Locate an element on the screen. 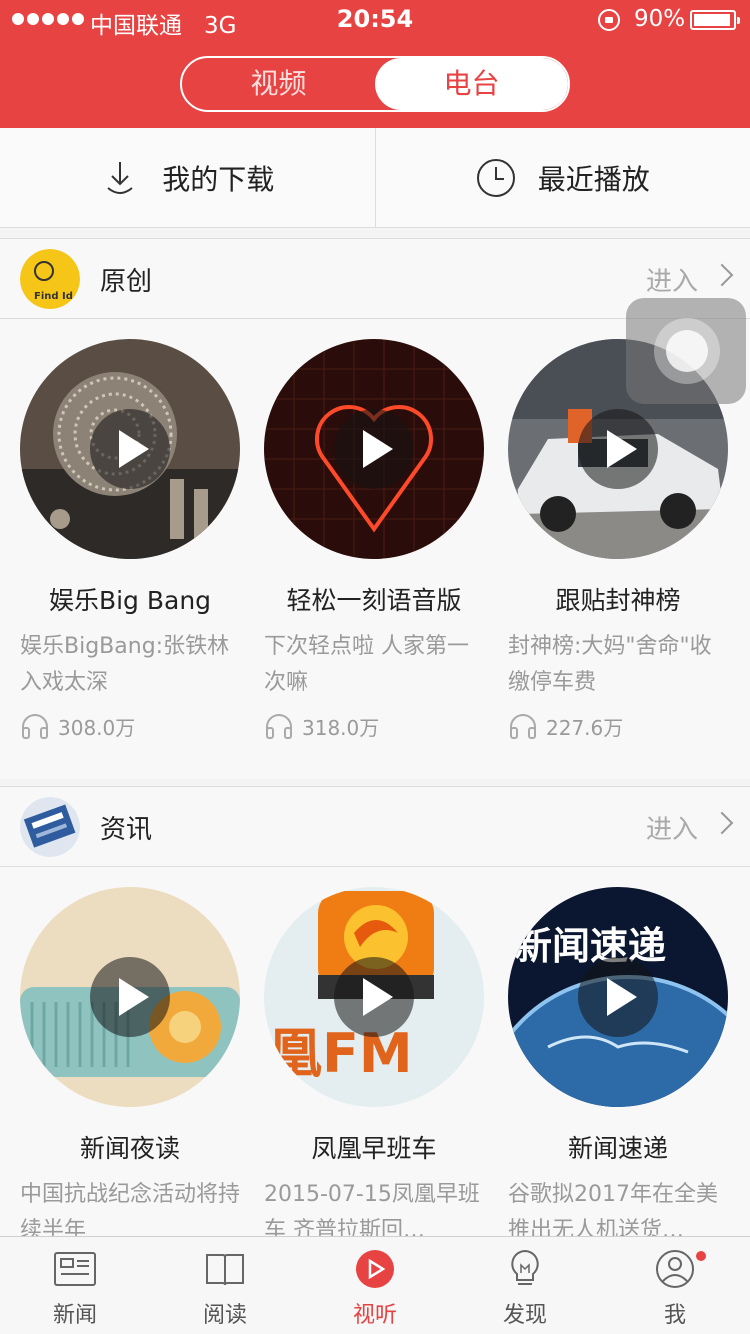  tab-video: 视频 is located at coordinates (278, 84).